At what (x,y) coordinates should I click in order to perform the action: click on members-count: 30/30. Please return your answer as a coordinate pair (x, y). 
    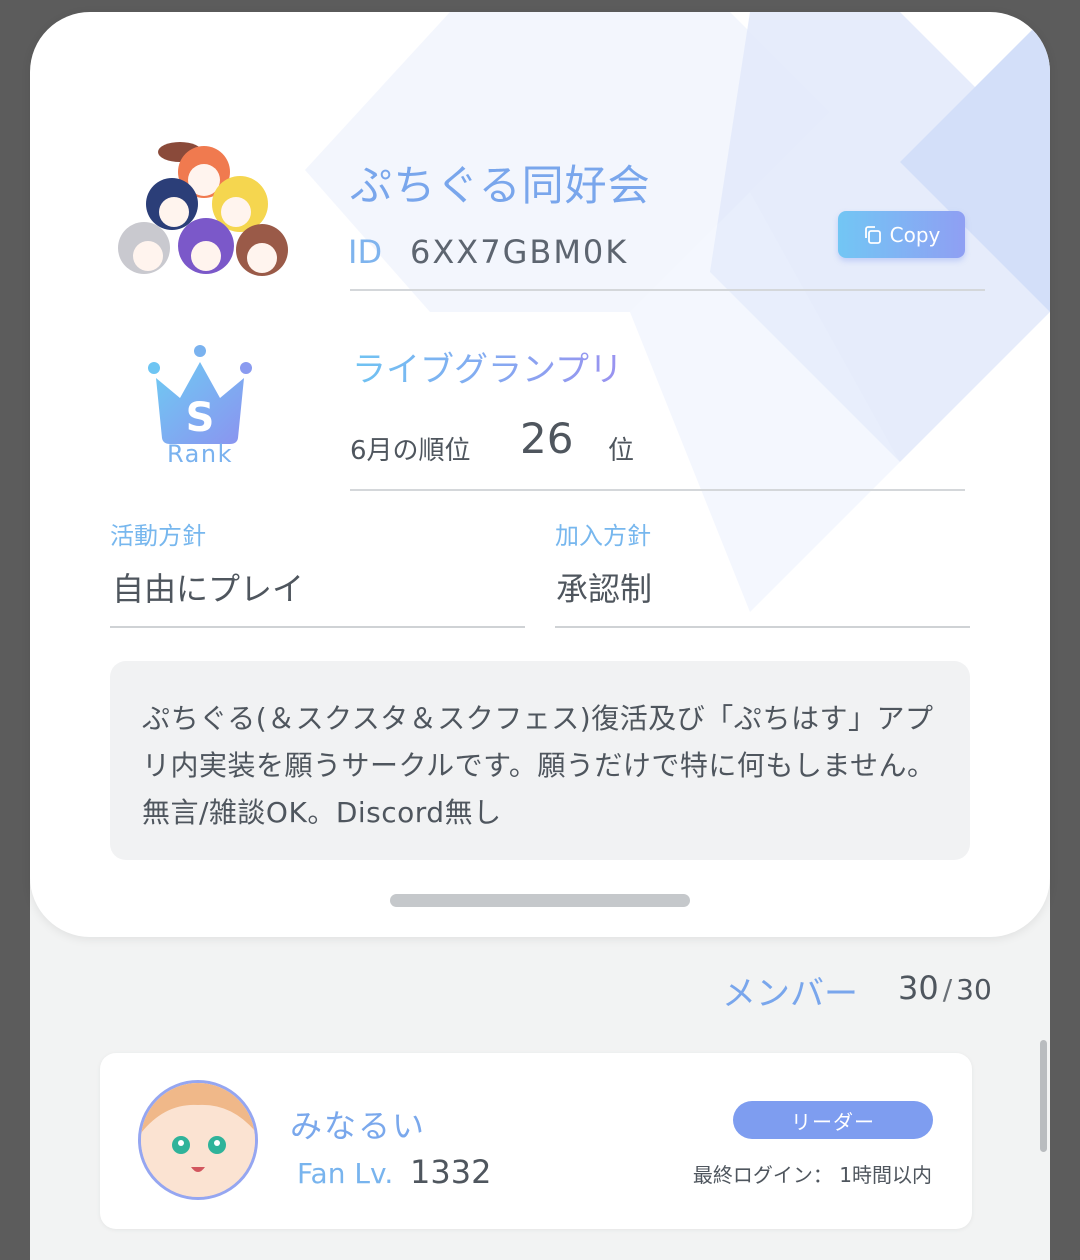
    Looking at the image, I should click on (945, 988).